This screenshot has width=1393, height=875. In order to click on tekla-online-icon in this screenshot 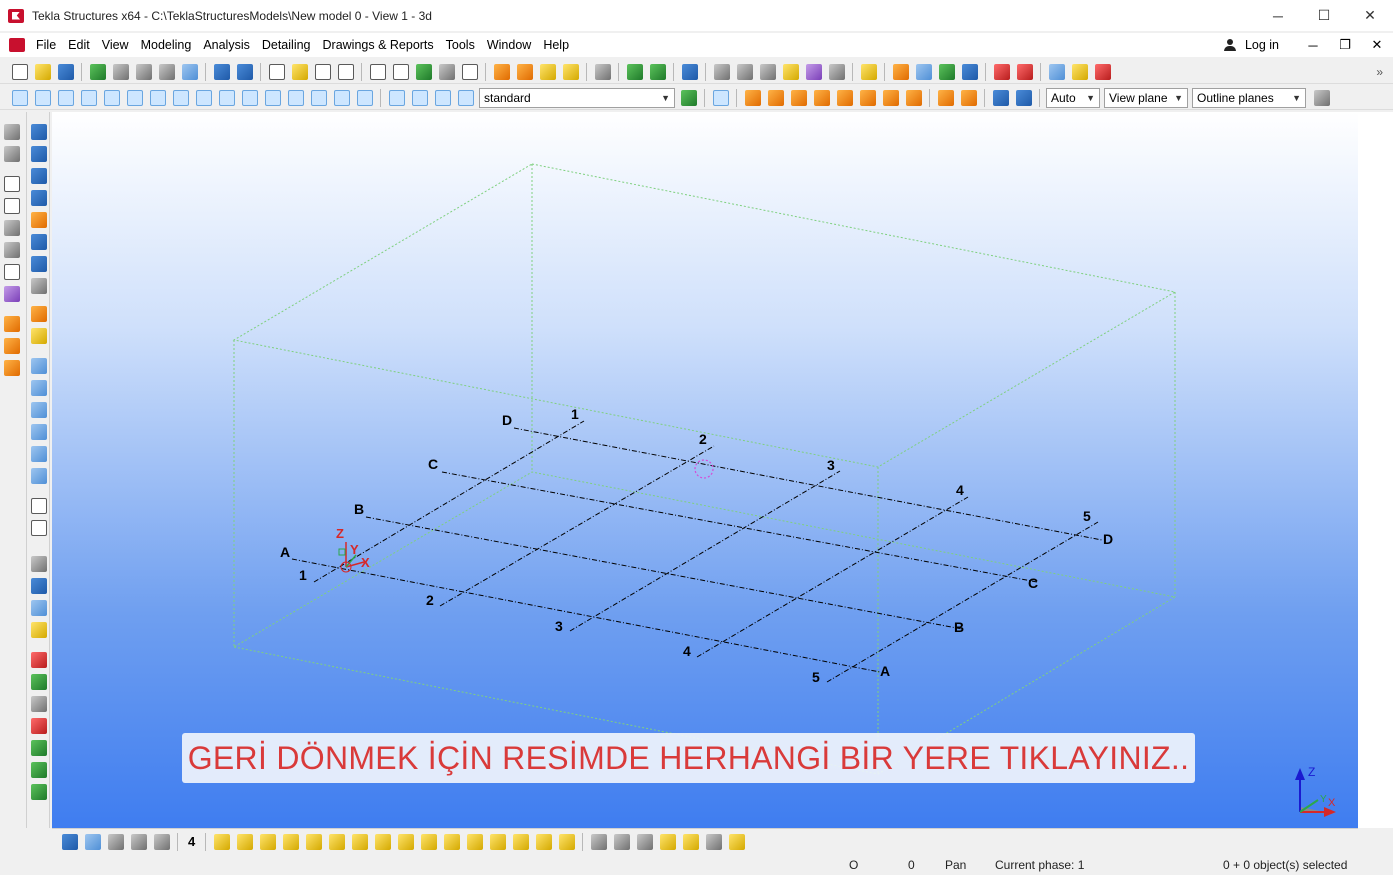, I will do `click(1102, 71)`.